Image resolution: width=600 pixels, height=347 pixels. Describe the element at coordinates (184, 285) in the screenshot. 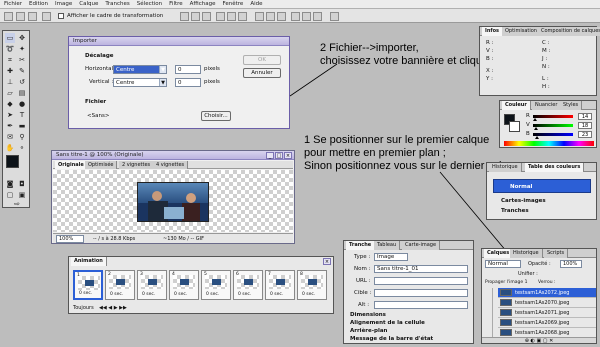

I see `animation-frame: 40 sec.` at that location.